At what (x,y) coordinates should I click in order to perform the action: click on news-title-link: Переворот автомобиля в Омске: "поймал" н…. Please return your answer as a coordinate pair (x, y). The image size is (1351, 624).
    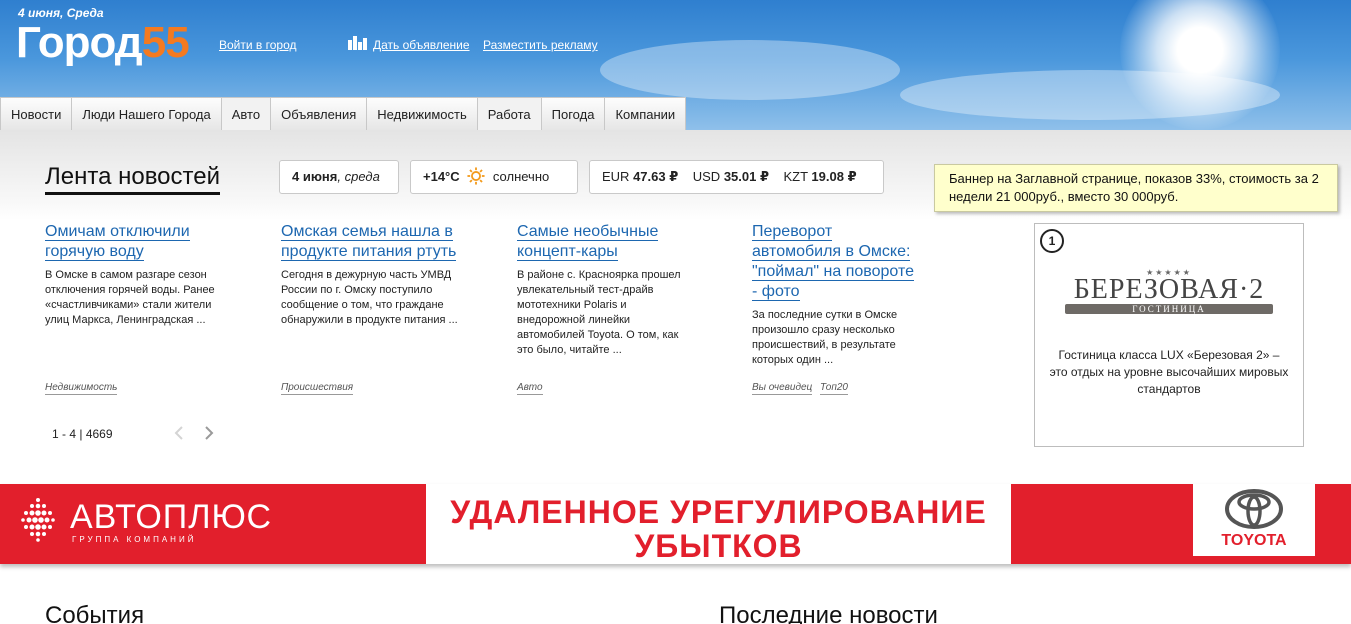
    Looking at the image, I should click on (833, 262).